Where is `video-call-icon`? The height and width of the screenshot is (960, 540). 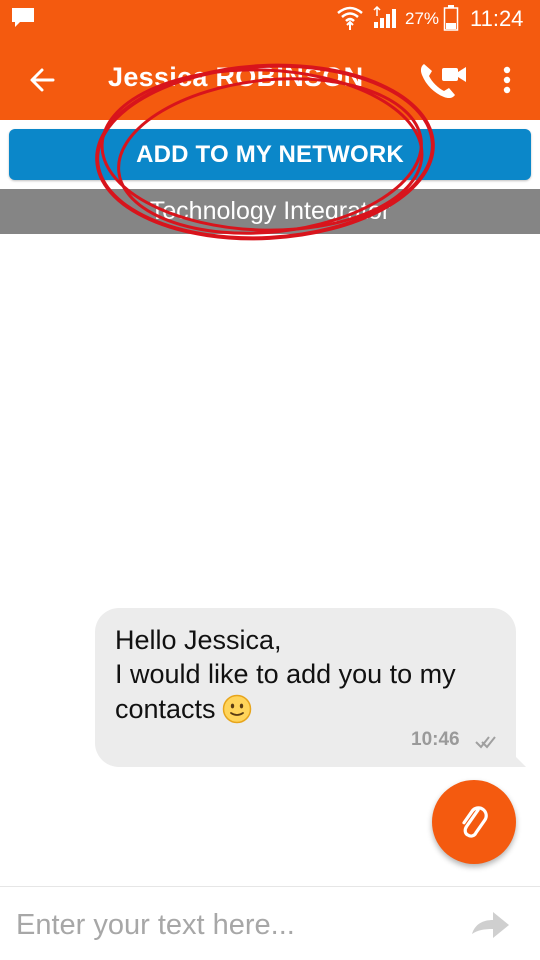 video-call-icon is located at coordinates (443, 81).